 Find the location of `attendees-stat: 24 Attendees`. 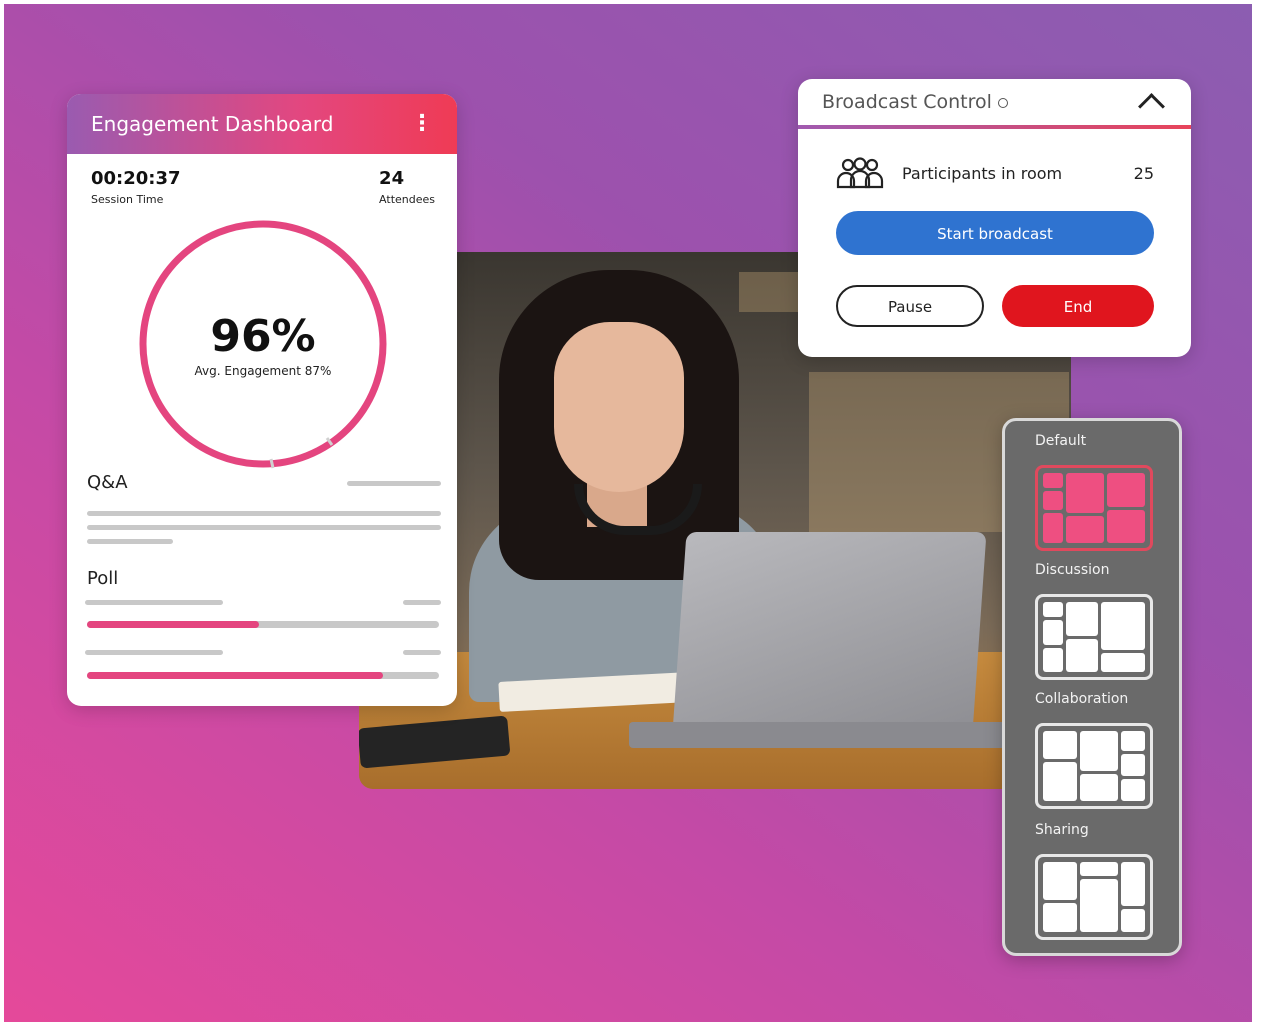

attendees-stat: 24 Attendees is located at coordinates (407, 187).